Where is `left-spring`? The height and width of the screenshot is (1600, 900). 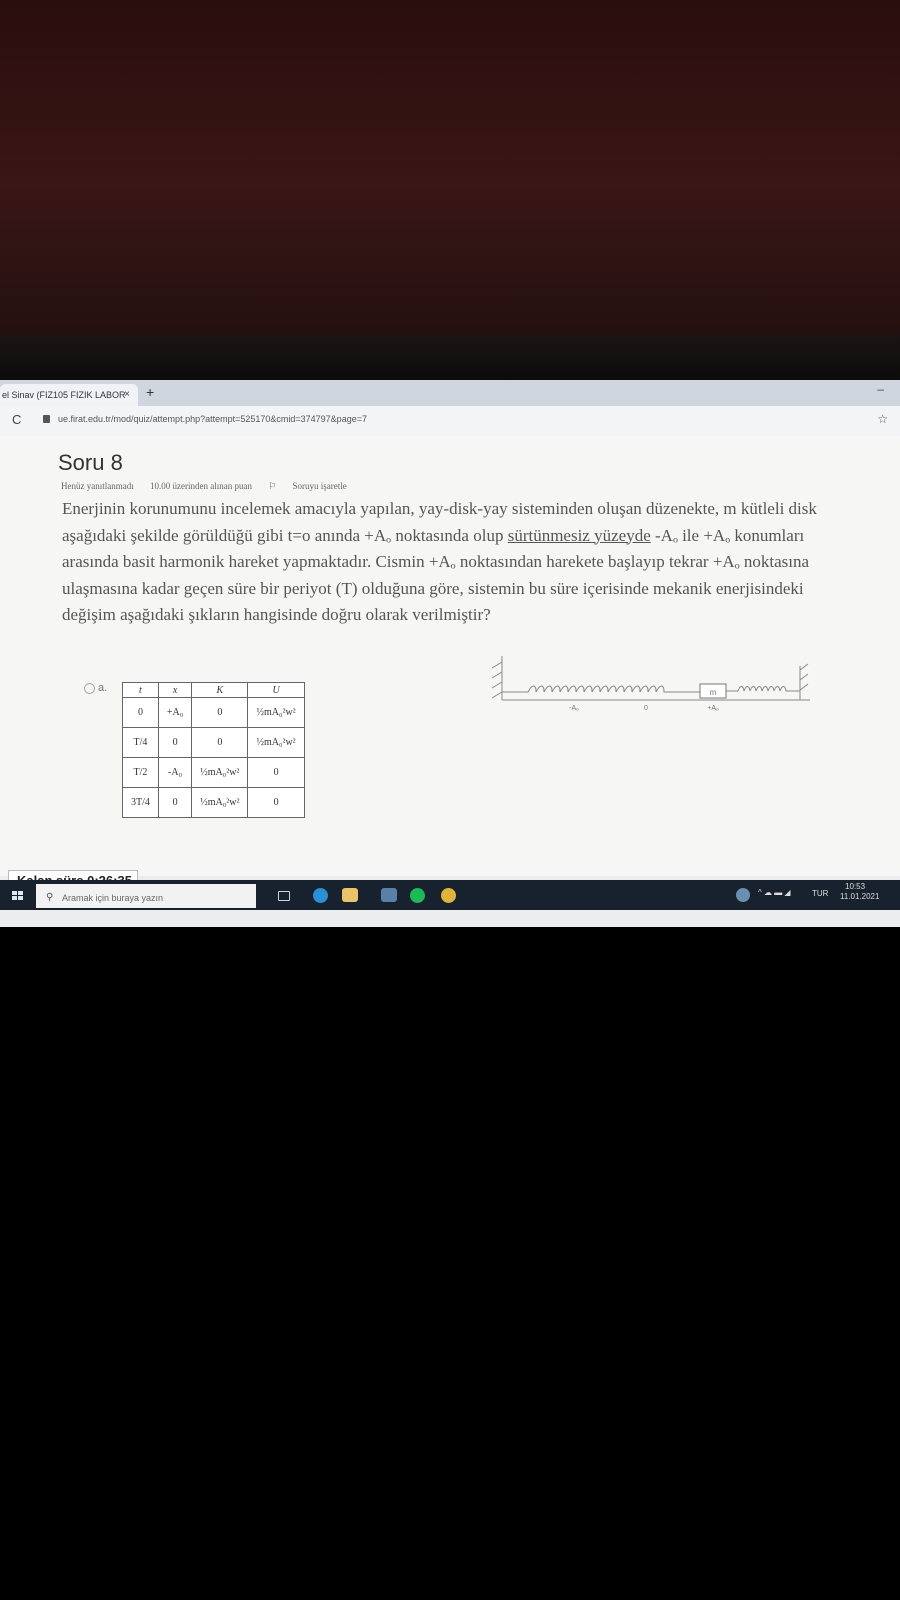 left-spring is located at coordinates (601, 689).